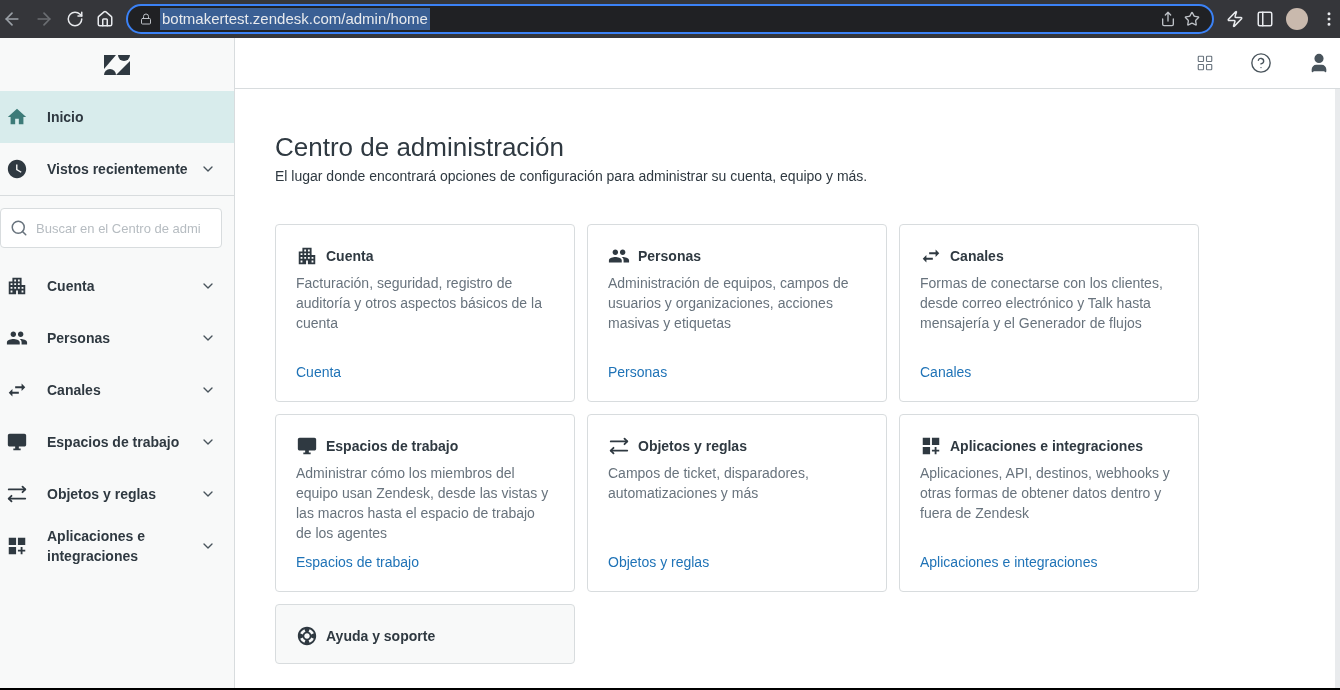 This screenshot has width=1340, height=690. Describe the element at coordinates (117, 390) in the screenshot. I see `nav-item: Canales` at that location.